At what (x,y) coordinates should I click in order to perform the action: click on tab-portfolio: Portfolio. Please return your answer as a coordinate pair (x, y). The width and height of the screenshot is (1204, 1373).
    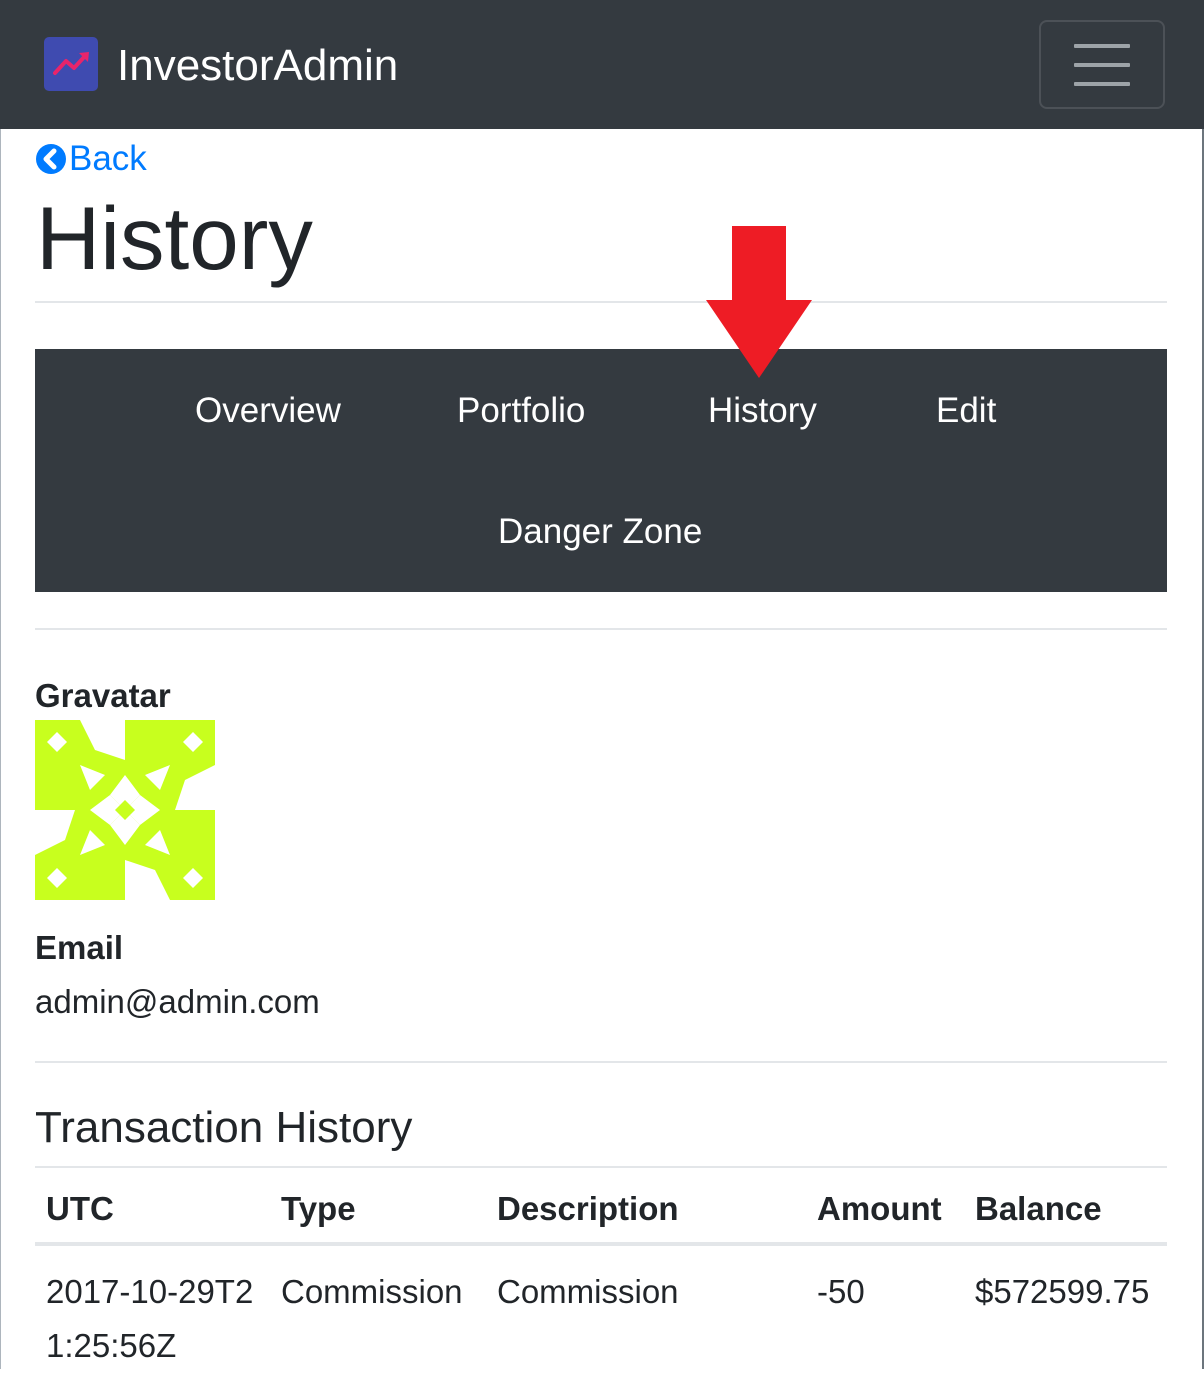
    Looking at the image, I should click on (521, 411).